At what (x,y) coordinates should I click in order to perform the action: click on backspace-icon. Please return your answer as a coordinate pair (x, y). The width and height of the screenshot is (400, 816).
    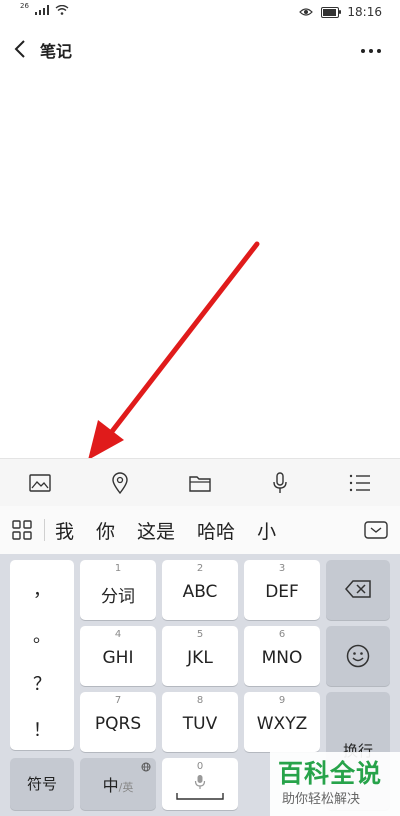
    Looking at the image, I should click on (358, 589).